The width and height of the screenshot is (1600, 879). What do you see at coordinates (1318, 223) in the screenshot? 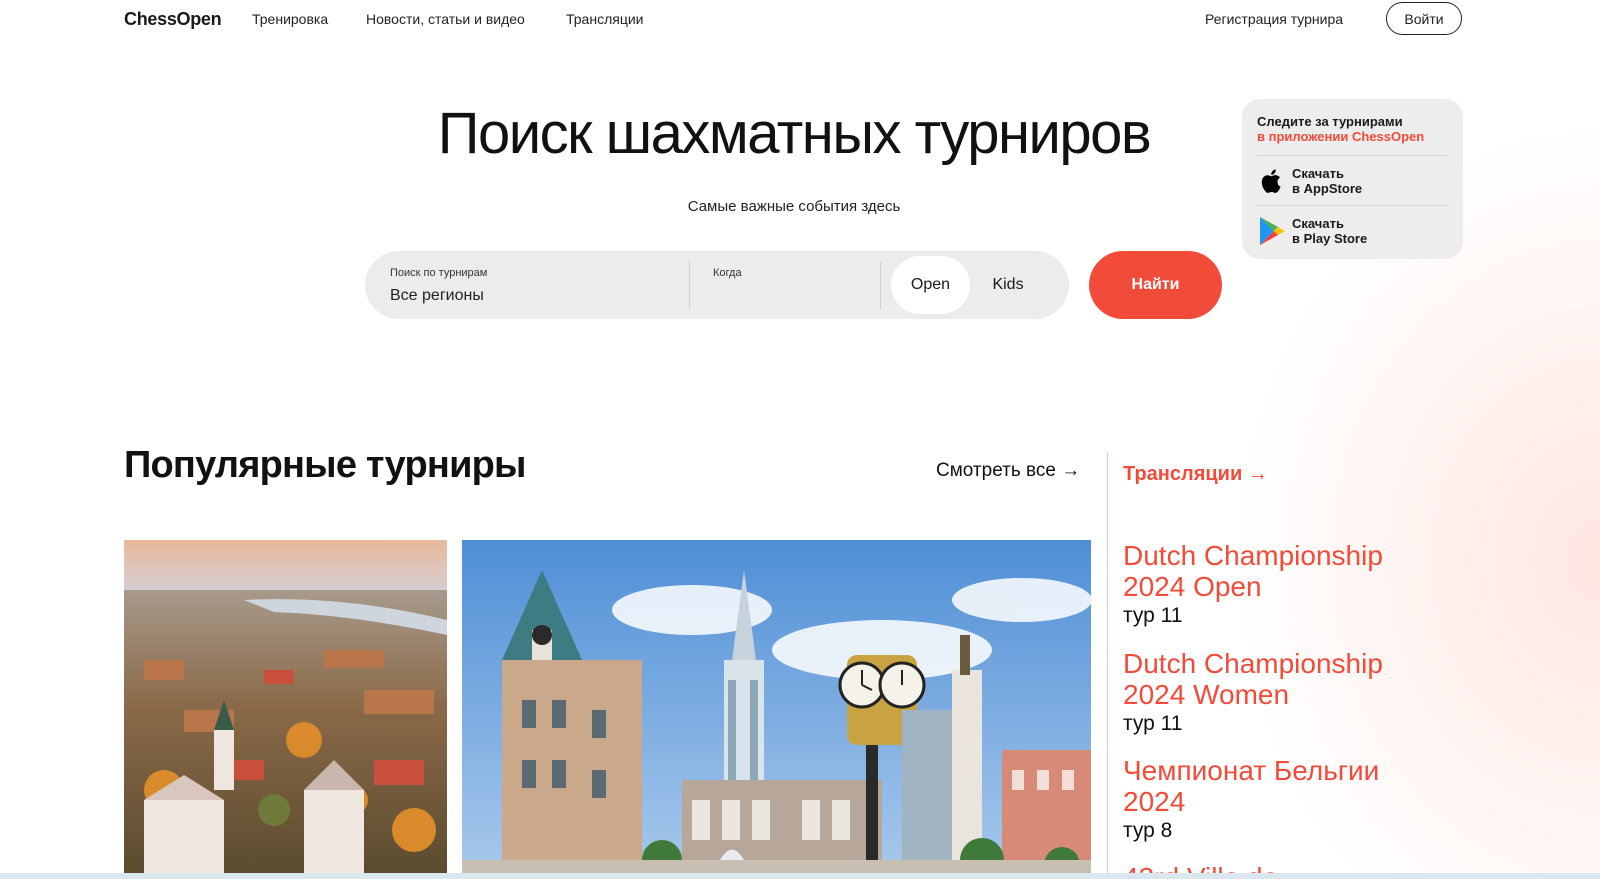
I see `playstore-line1: Скачать` at bounding box center [1318, 223].